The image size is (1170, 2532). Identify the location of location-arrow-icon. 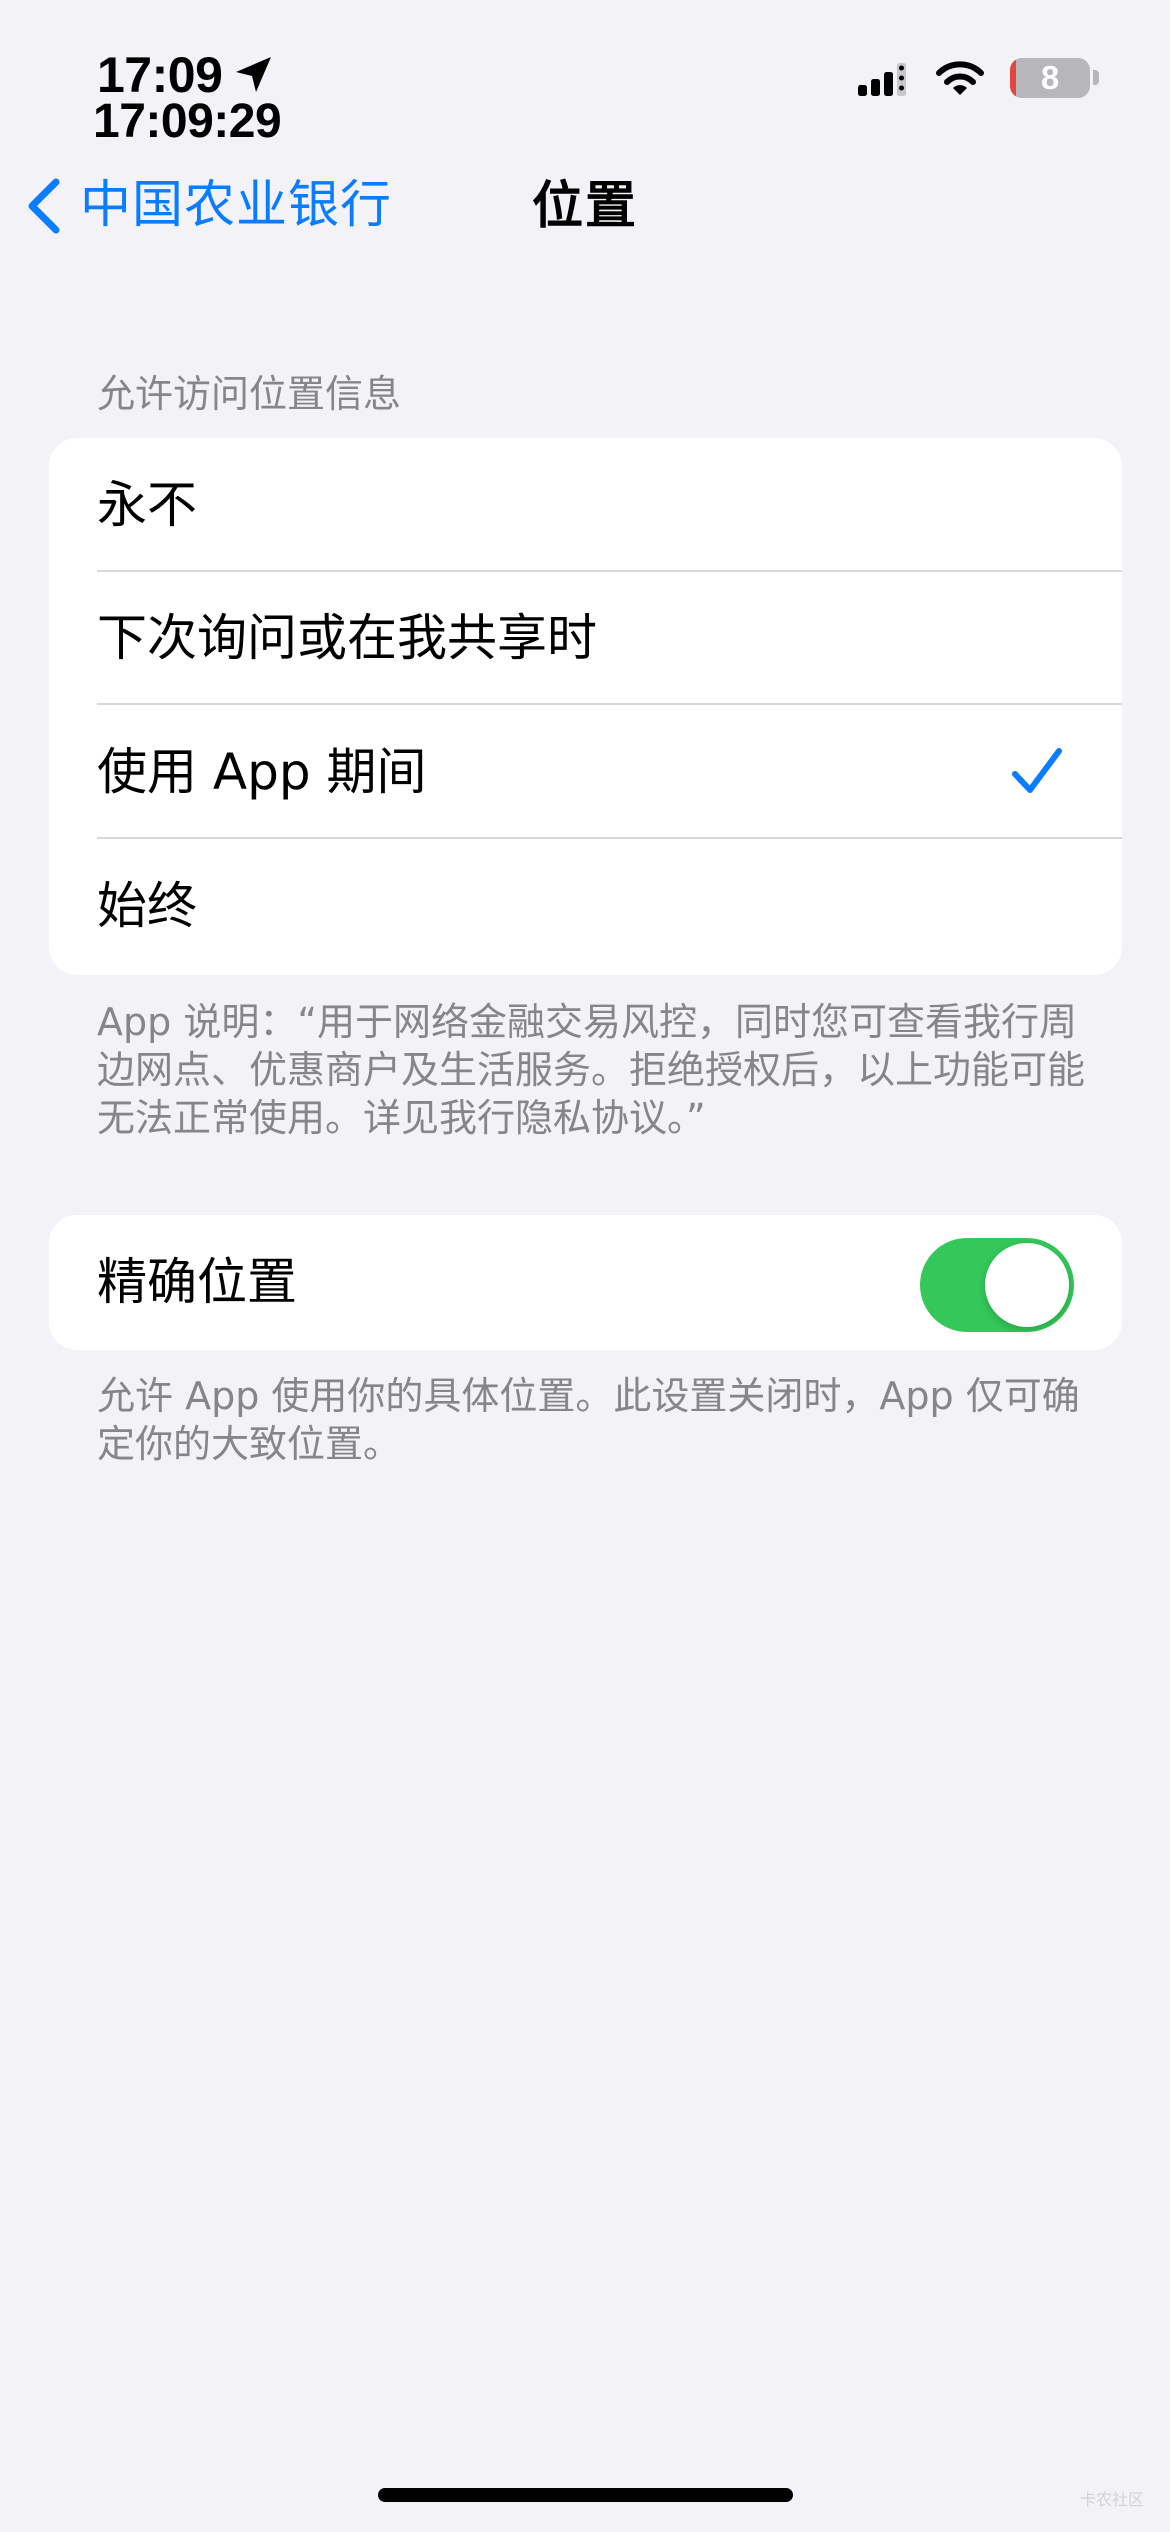
(254, 74).